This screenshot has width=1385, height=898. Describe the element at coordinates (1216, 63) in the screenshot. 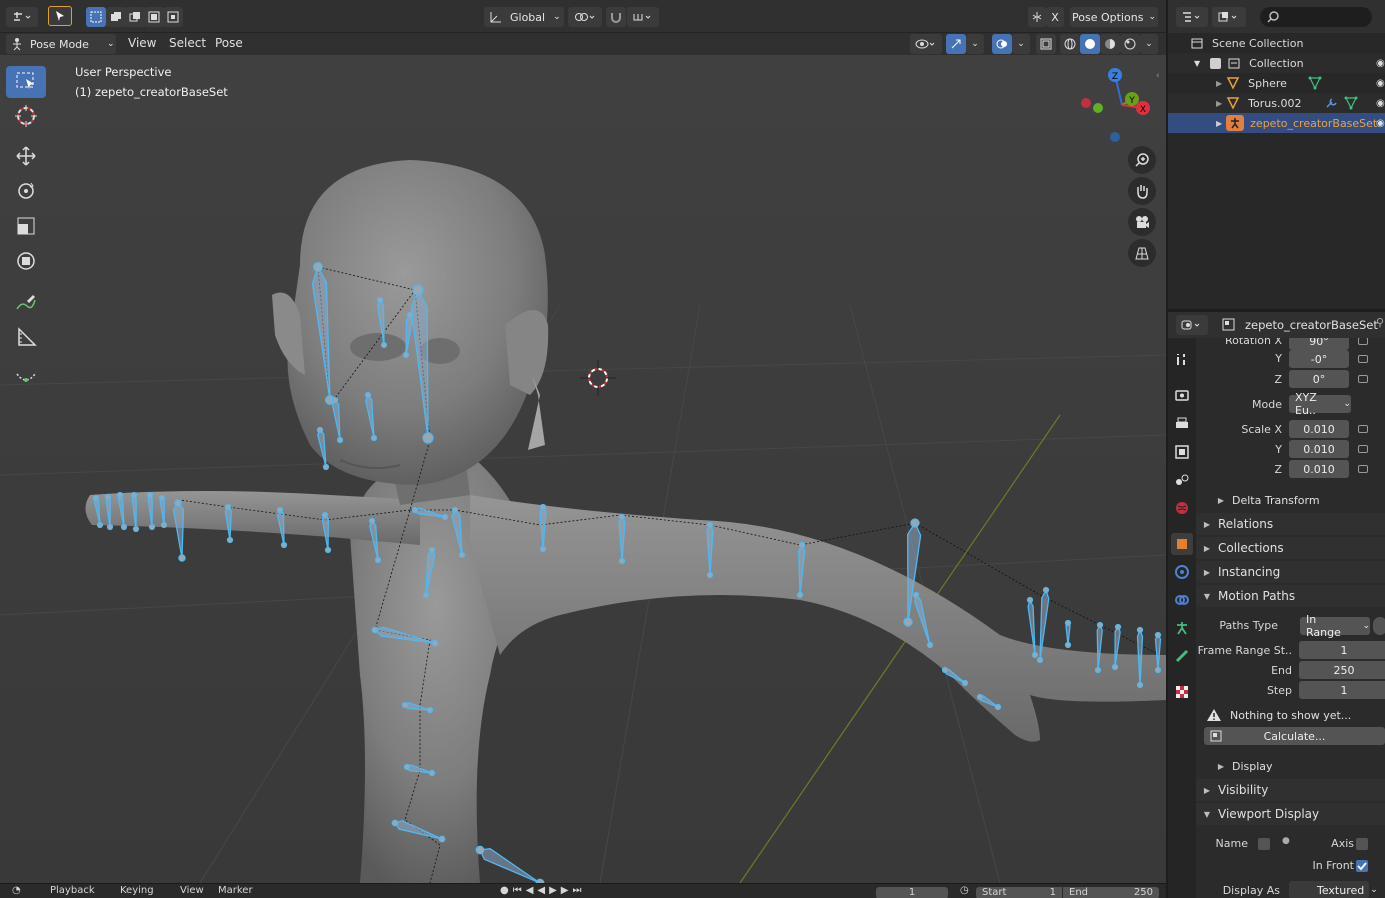

I see `collection-checkbox` at that location.